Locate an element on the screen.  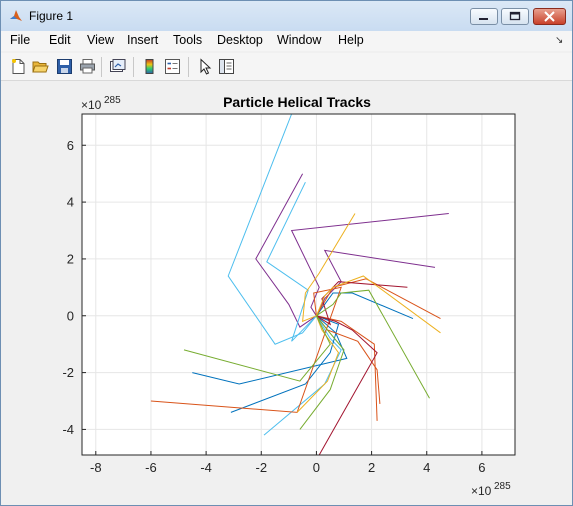
x-exponent-label: ×10 is located at coordinates (481, 491).